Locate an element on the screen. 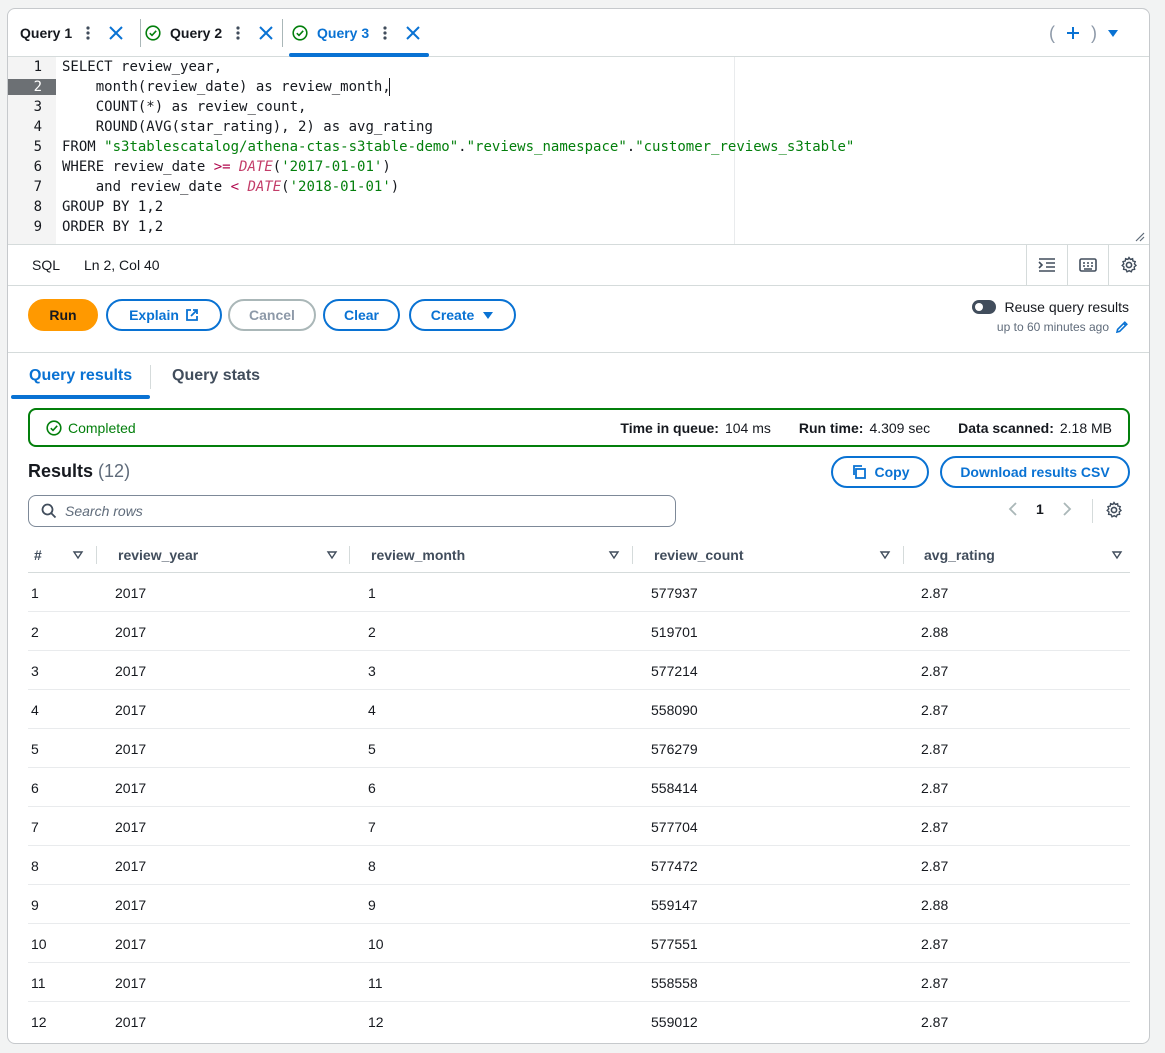 The width and height of the screenshot is (1165, 1053). code-line: 1 SELECT review_year, is located at coordinates (578, 67).